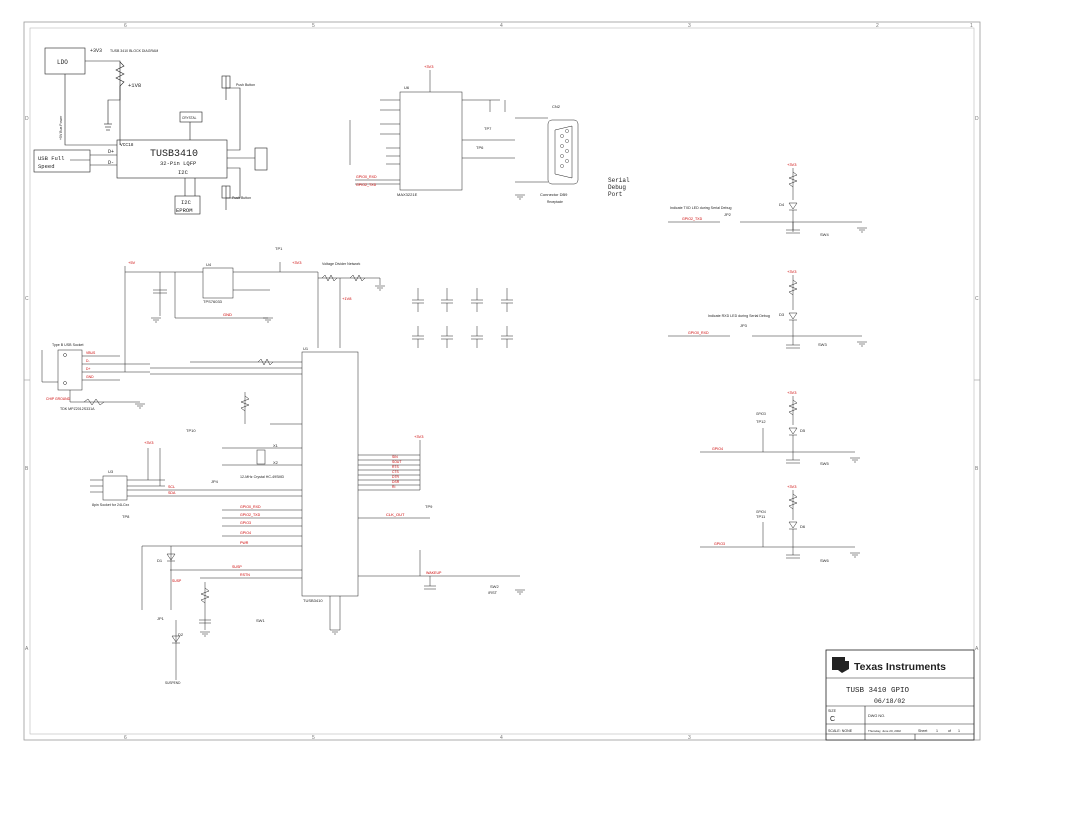 This screenshot has height=834, width=1080. Describe the element at coordinates (58, 399) in the screenshot. I see `net-chip-ground: CHIP GROUND` at that location.